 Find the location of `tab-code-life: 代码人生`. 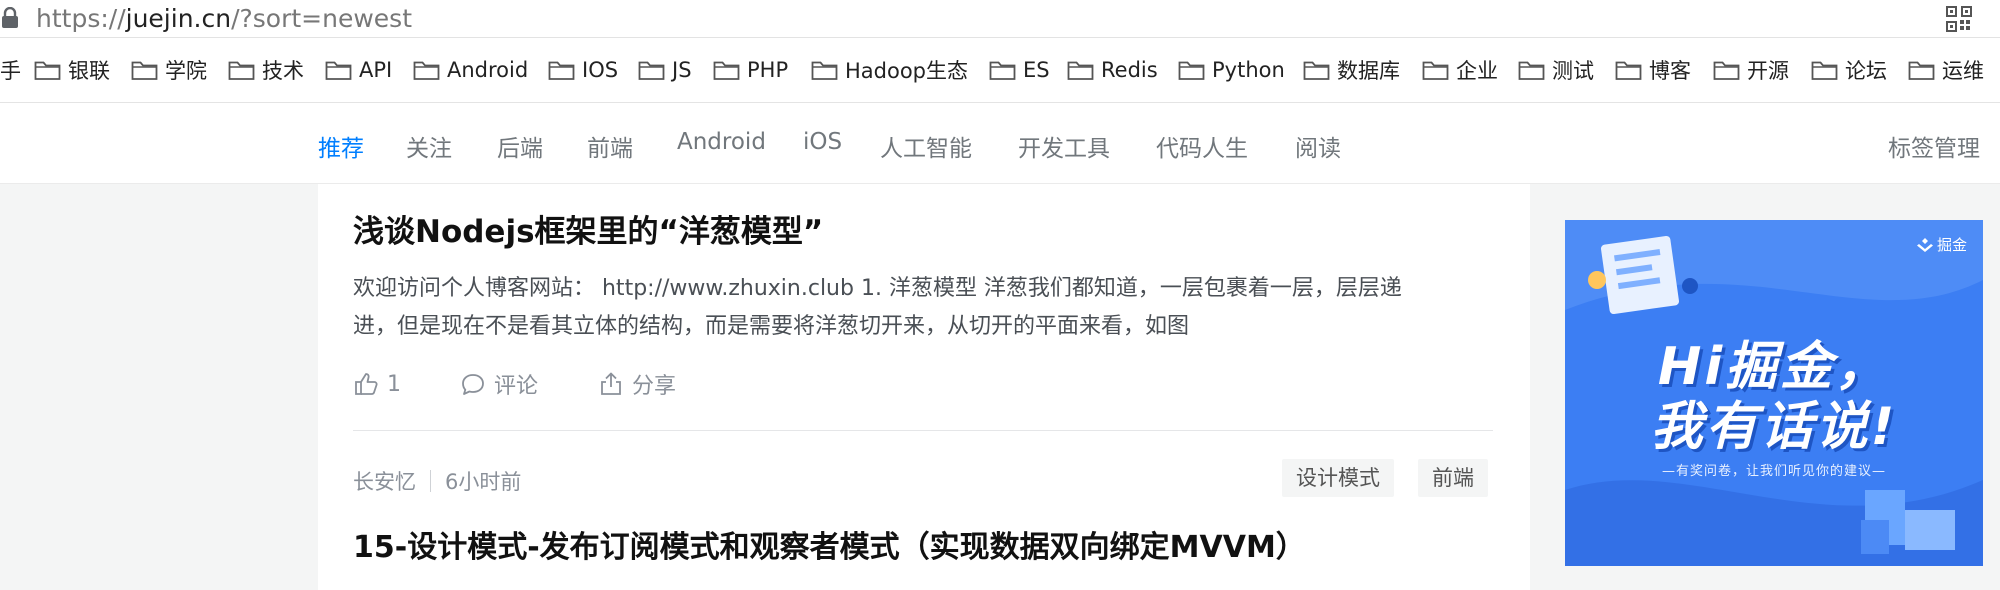

tab-code-life: 代码人生 is located at coordinates (1202, 146).